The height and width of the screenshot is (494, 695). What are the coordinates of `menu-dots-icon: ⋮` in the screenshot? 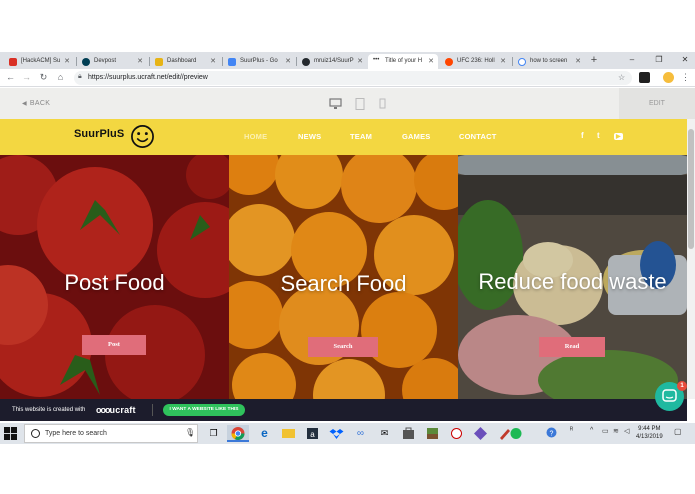 It's located at (685, 77).